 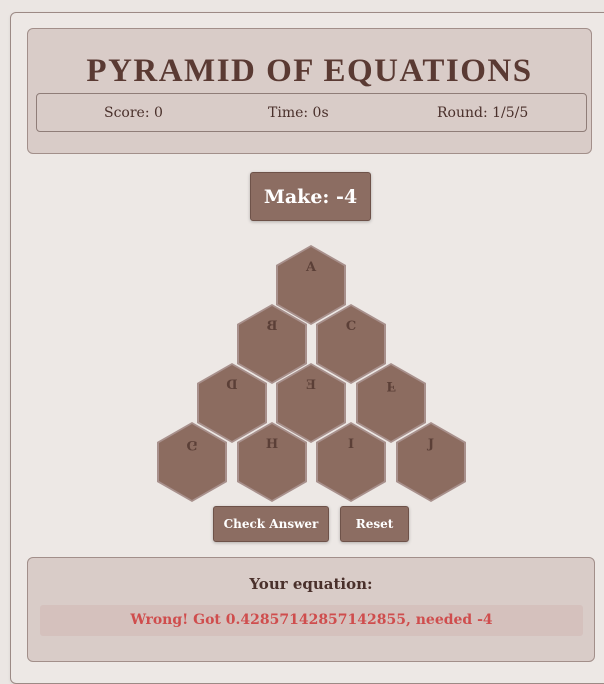 I want to click on round-display: Round: 1/5/5, so click(x=483, y=113).